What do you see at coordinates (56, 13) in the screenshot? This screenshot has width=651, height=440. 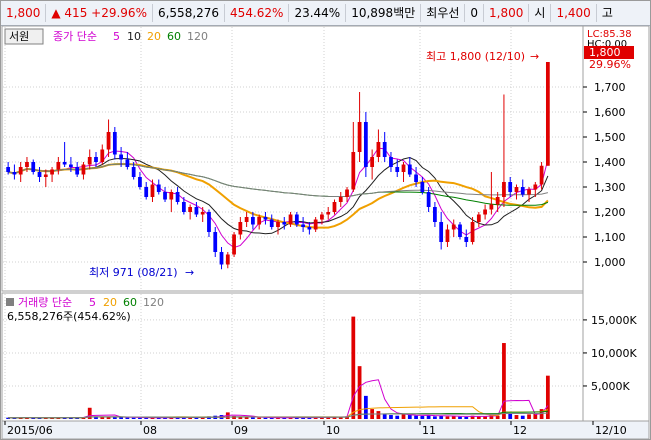 I see `up-arrow-icon: ▲` at bounding box center [56, 13].